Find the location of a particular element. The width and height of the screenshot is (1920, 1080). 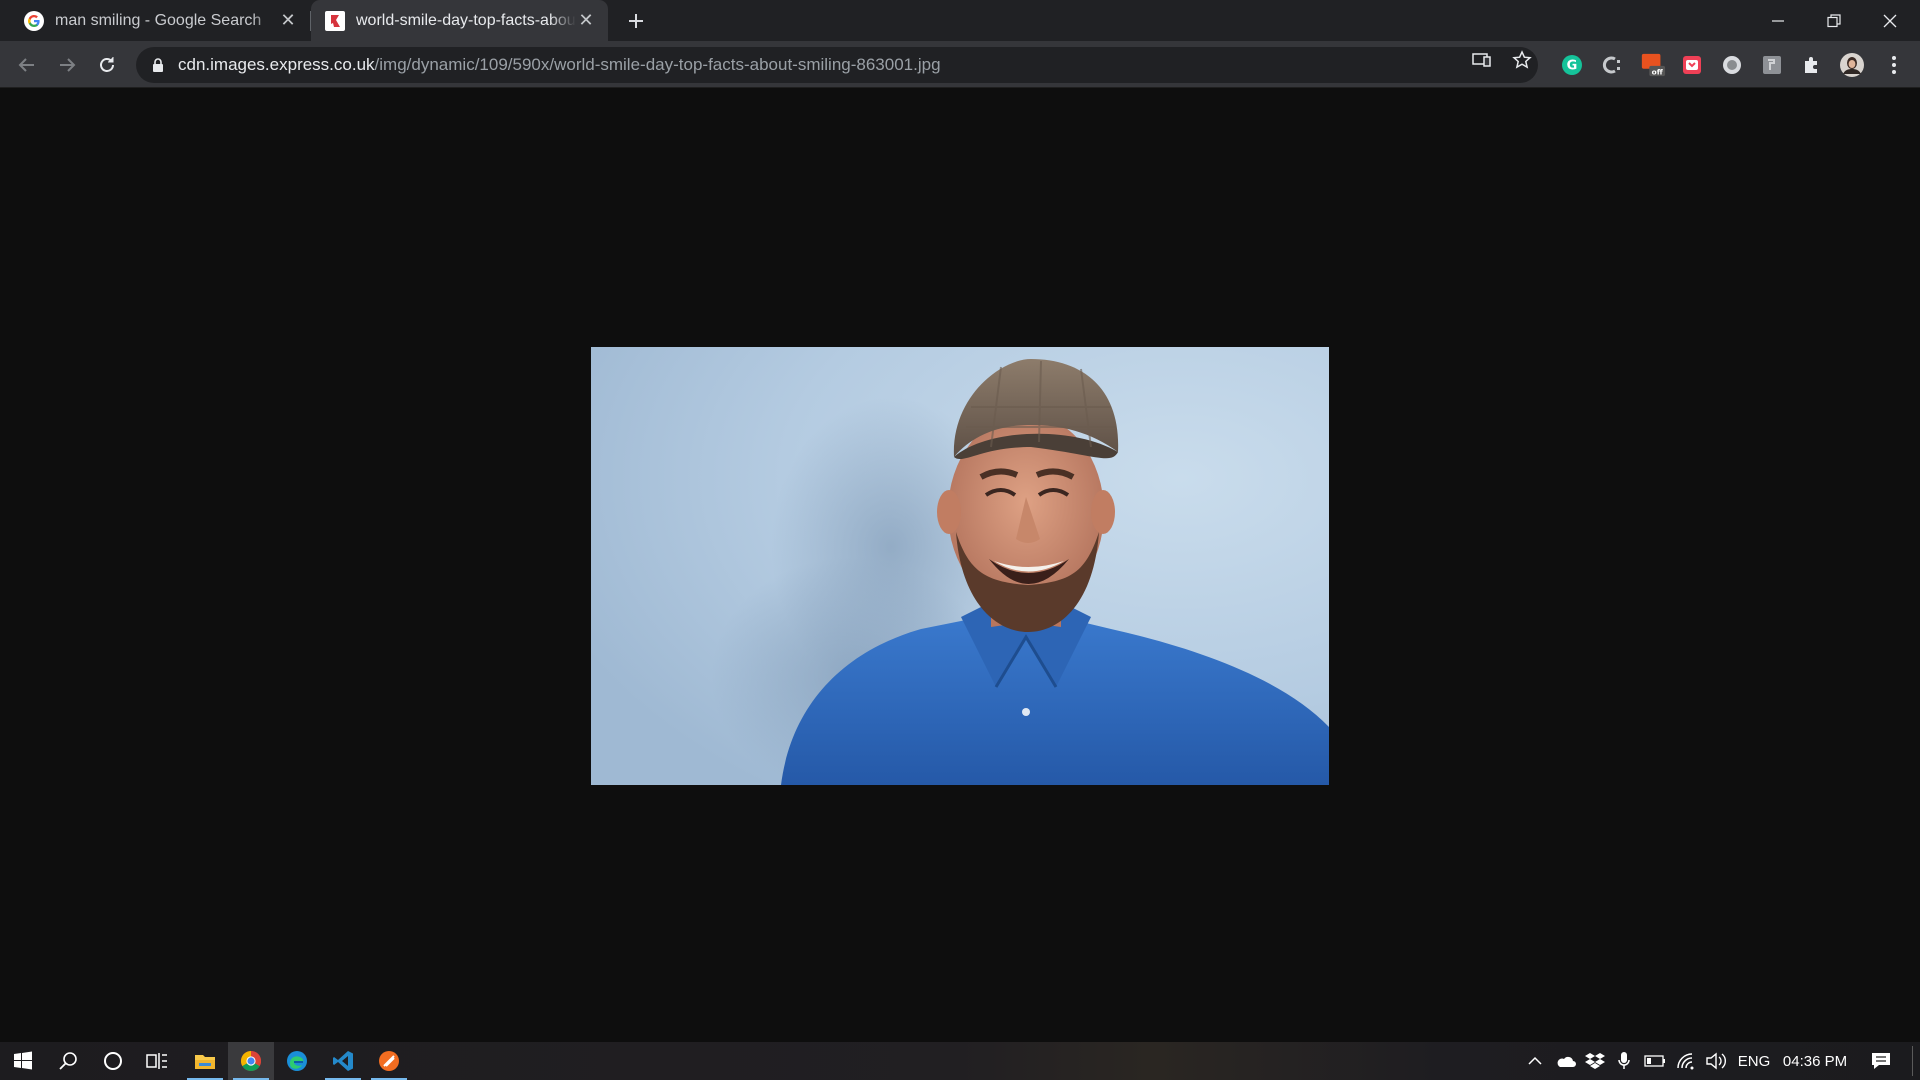

dropbox-icon is located at coordinates (1595, 1061).